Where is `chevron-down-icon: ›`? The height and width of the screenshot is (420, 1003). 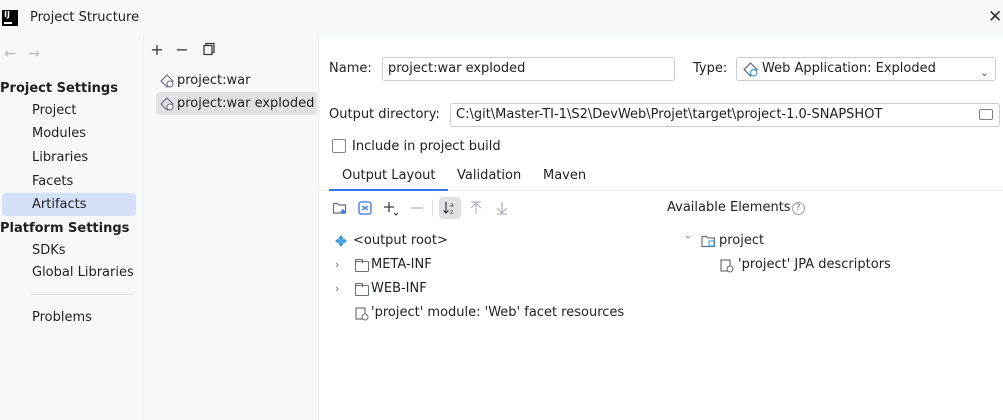 chevron-down-icon: › is located at coordinates (688, 241).